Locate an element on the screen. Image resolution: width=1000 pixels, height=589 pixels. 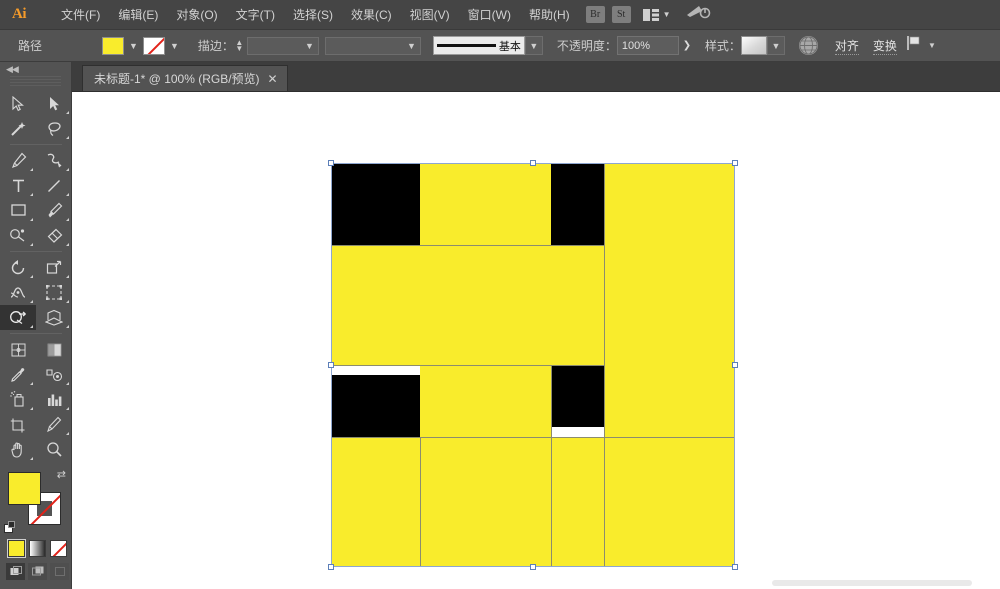
paintbrush-tool is located at coordinates (54, 210).